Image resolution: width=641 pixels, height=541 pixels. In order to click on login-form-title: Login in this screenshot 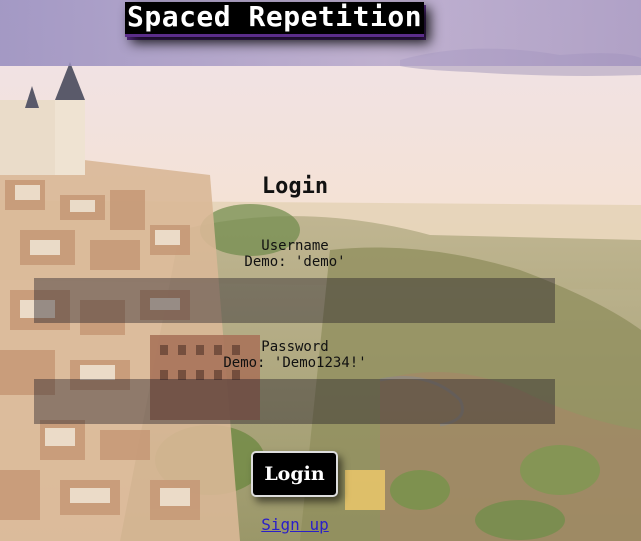, I will do `click(295, 186)`.